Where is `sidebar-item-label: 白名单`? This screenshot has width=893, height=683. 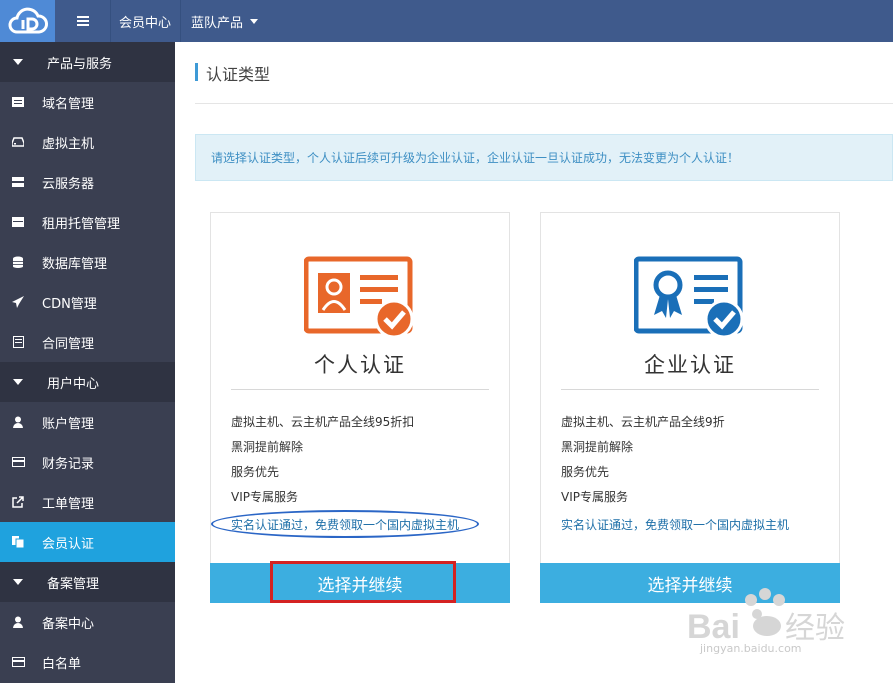 sidebar-item-label: 白名单 is located at coordinates (62, 664).